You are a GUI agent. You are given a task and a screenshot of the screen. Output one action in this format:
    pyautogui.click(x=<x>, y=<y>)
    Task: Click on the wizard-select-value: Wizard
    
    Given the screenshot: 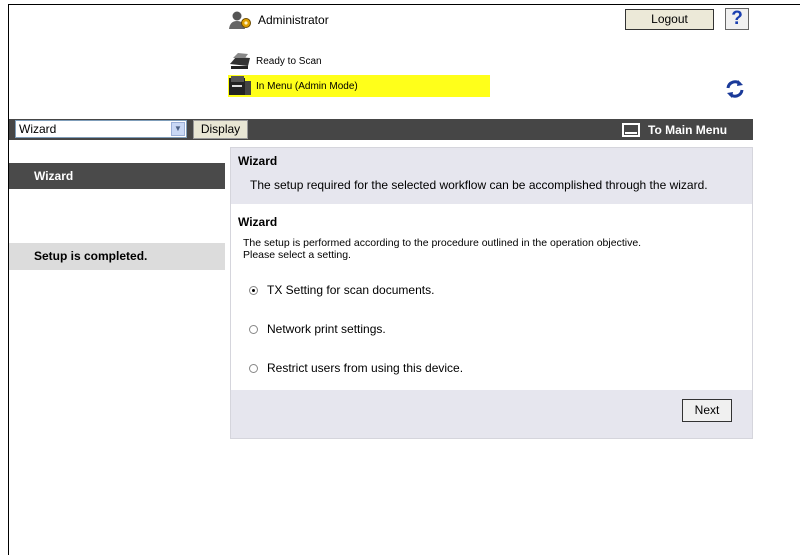 What is the action you would take?
    pyautogui.click(x=38, y=129)
    